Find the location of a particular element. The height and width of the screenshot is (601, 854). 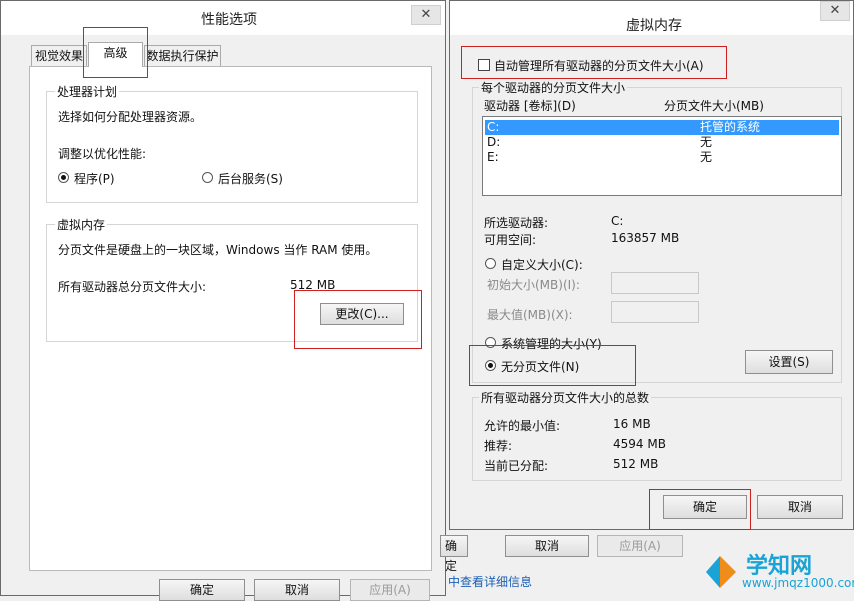

dialog-title: 虚拟内存 is located at coordinates (654, 26).